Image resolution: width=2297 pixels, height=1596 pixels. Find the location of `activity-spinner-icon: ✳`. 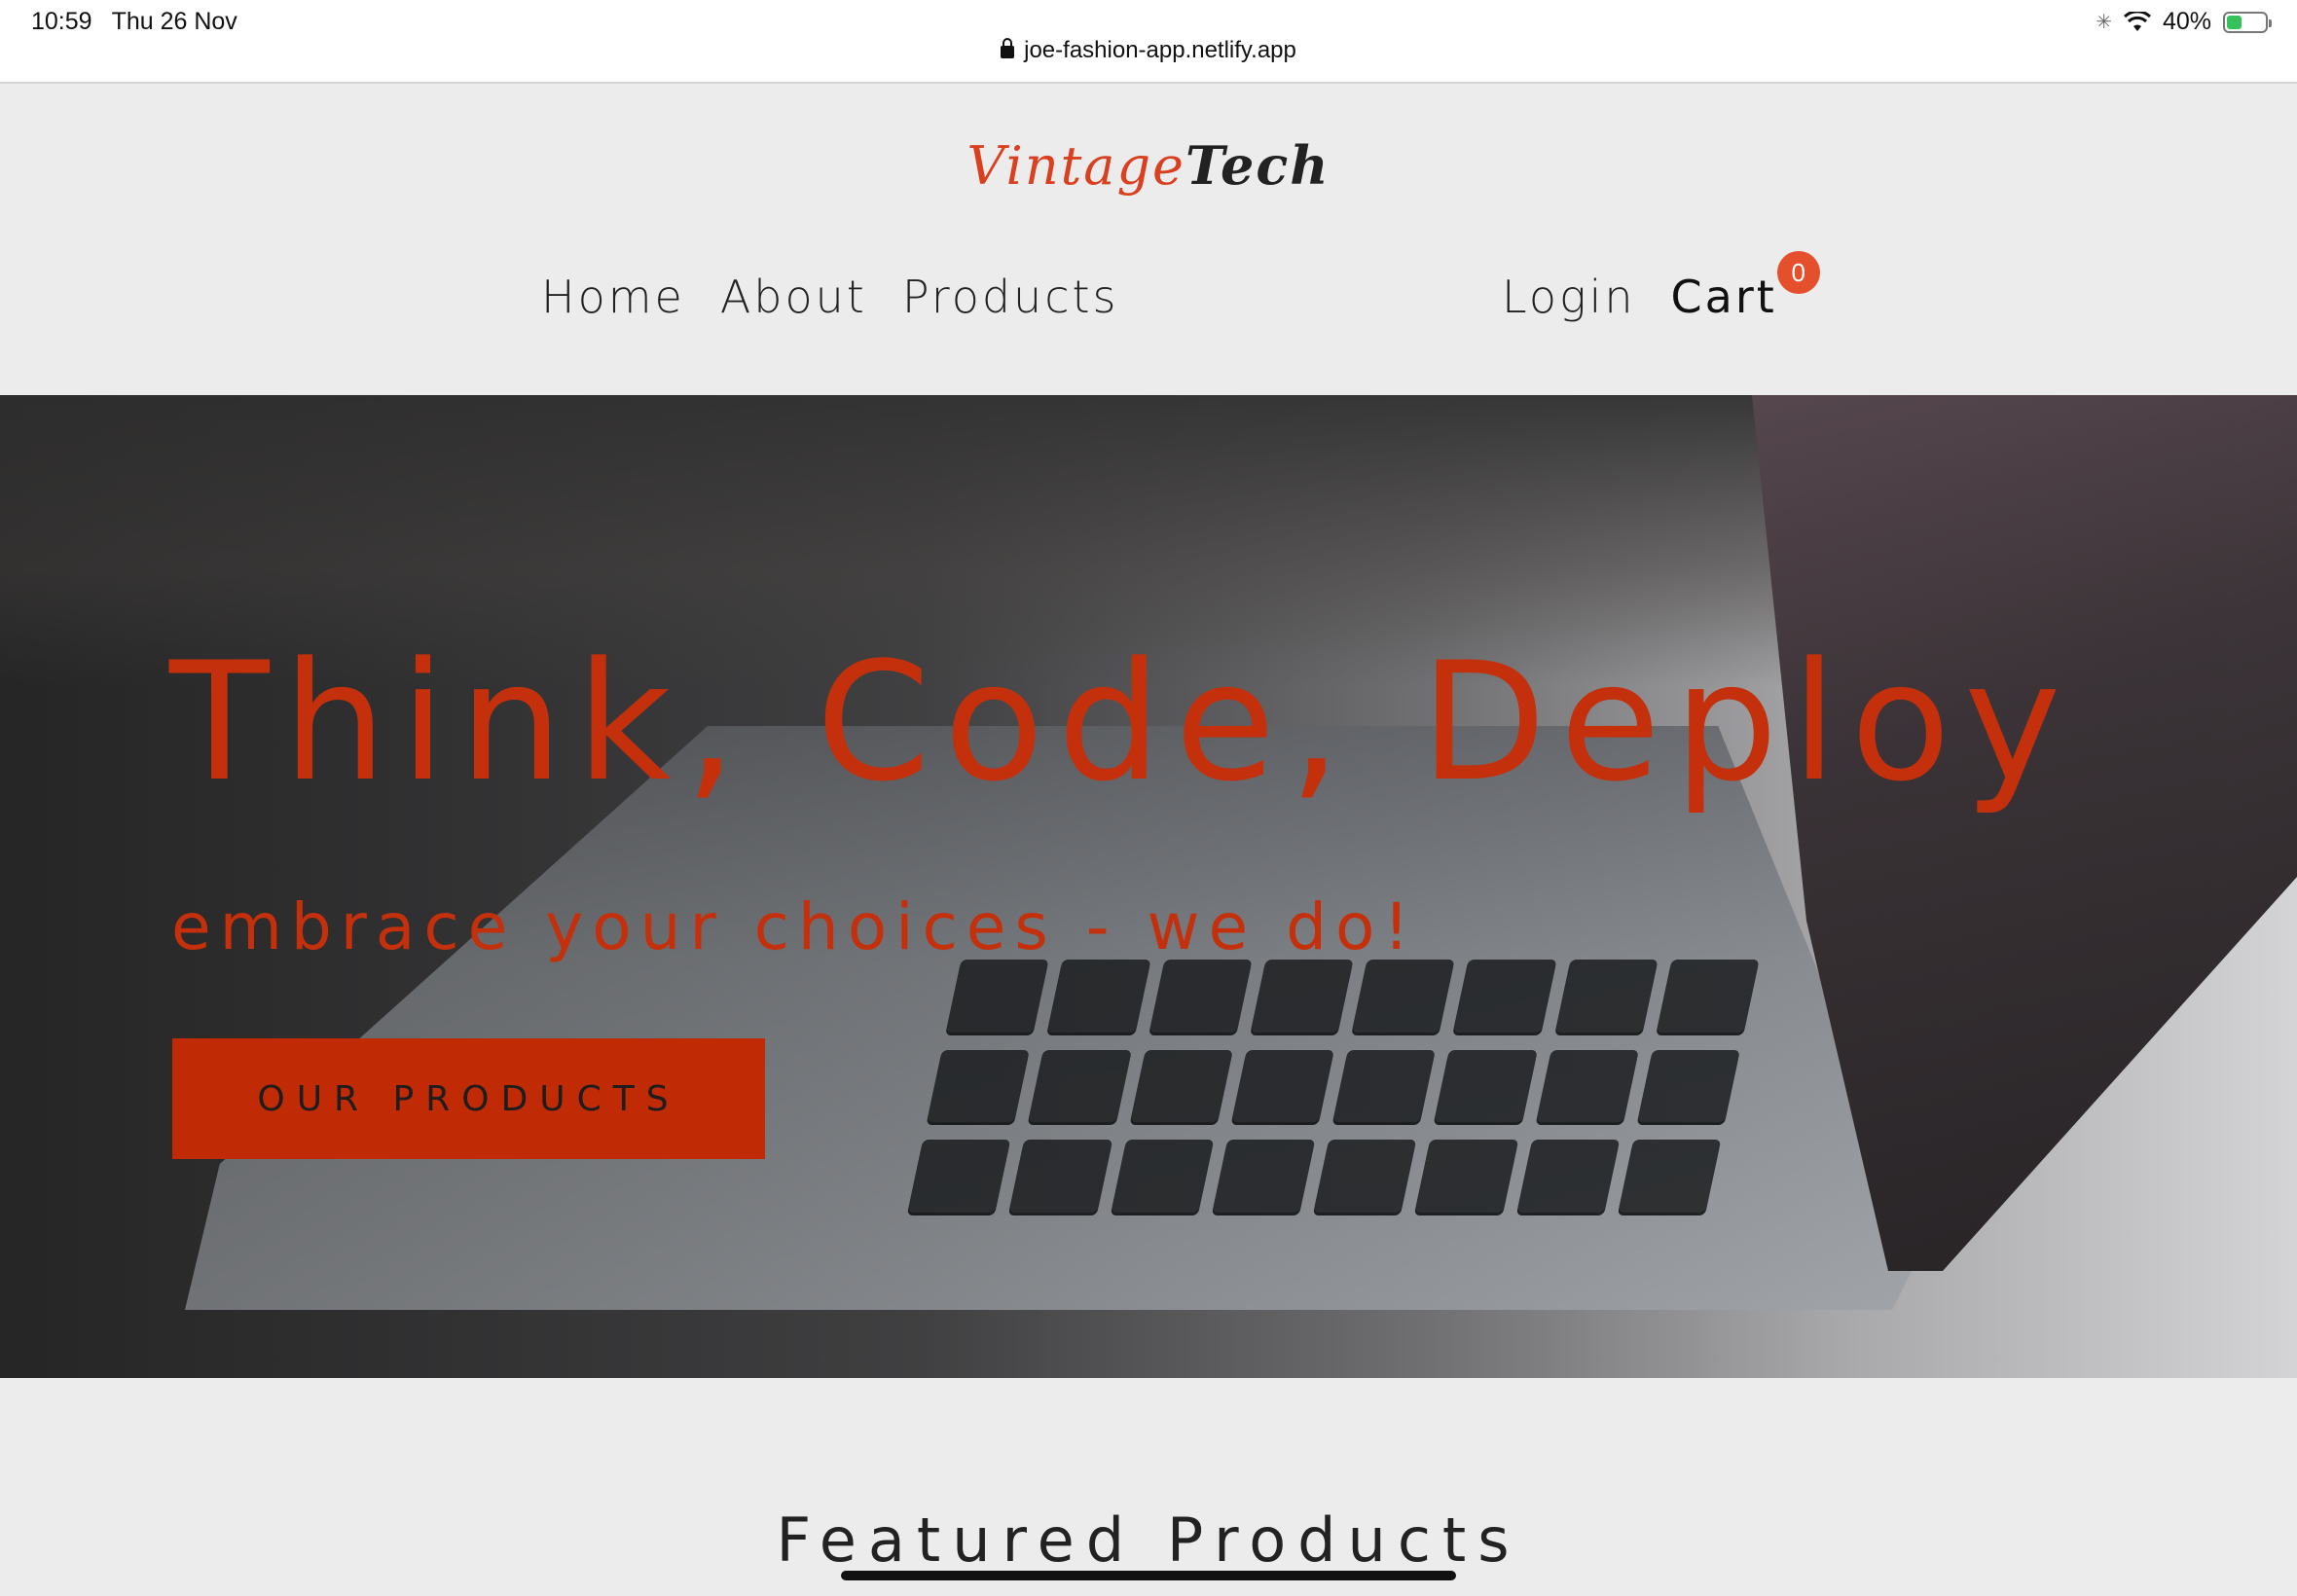

activity-spinner-icon: ✳ is located at coordinates (2104, 22).